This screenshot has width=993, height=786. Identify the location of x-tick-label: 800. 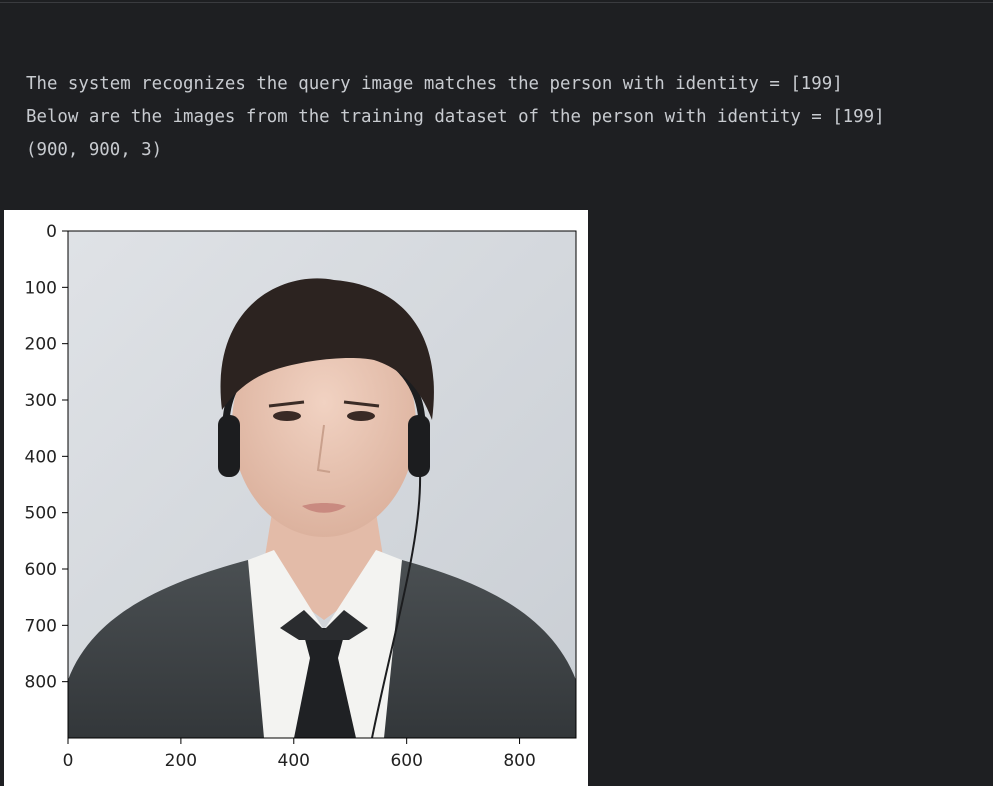
(519, 761).